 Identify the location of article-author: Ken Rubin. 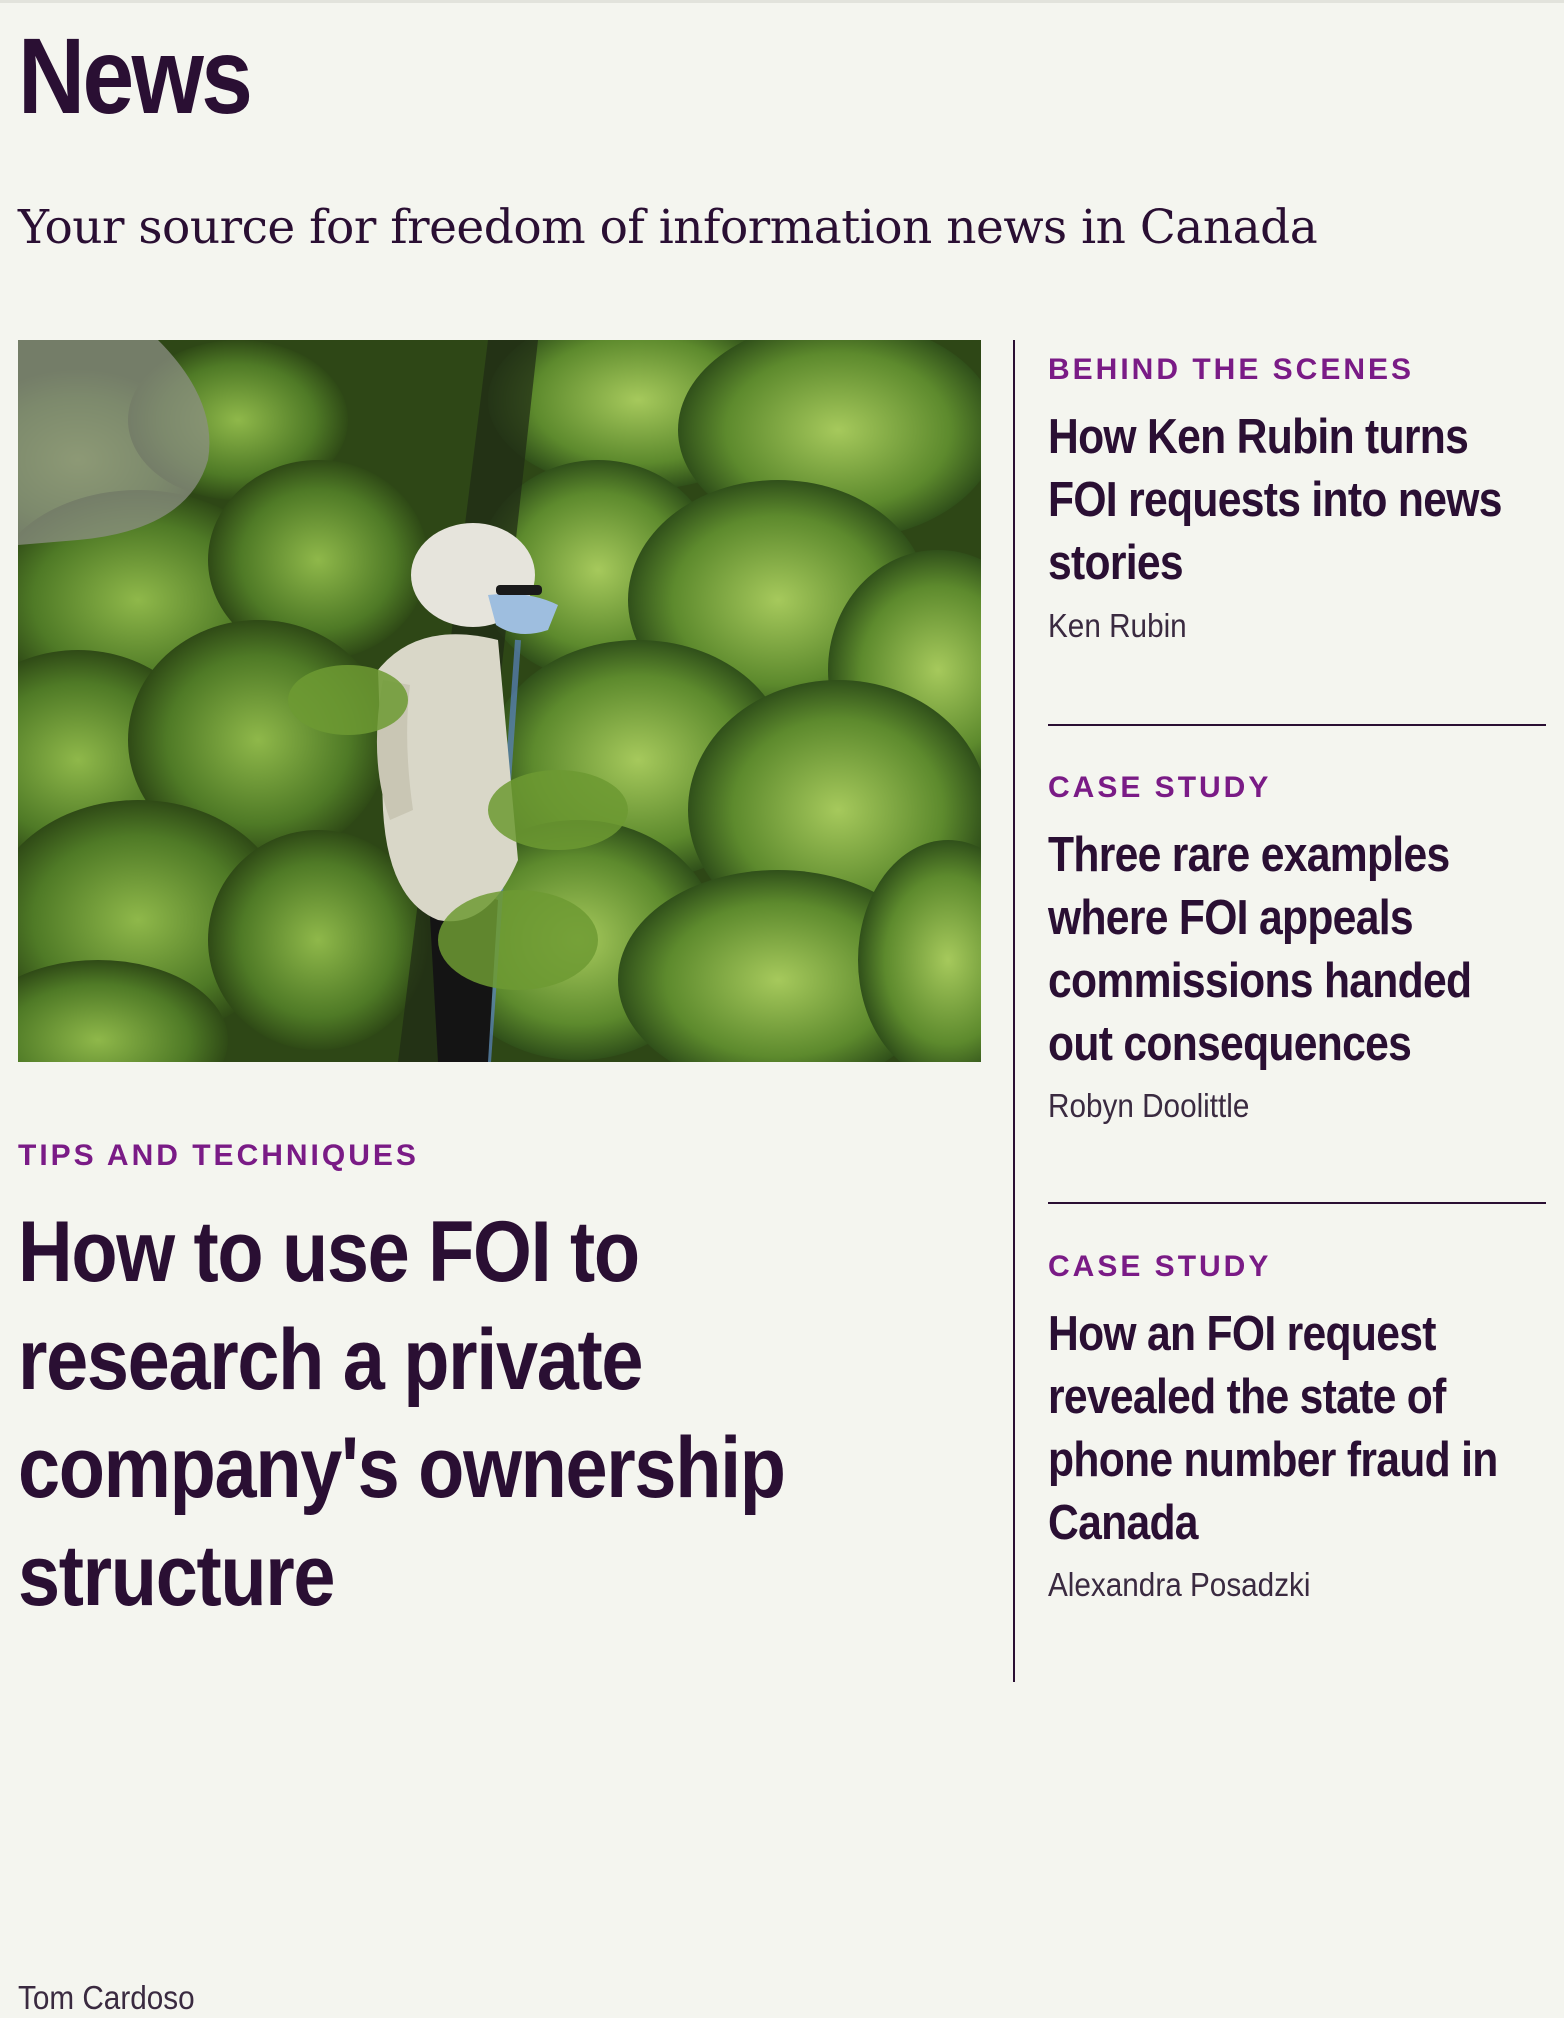
(1117, 626).